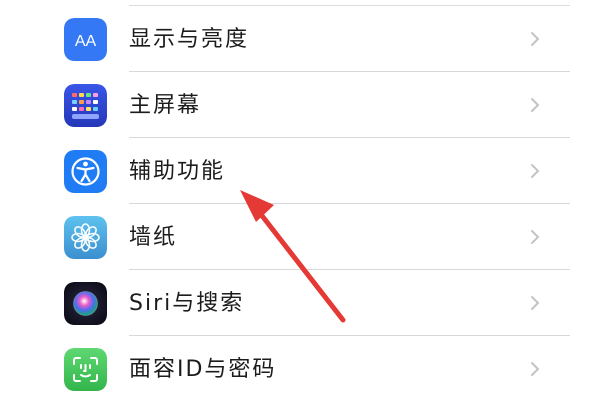 The width and height of the screenshot is (600, 400). I want to click on face-id-icon, so click(85, 369).